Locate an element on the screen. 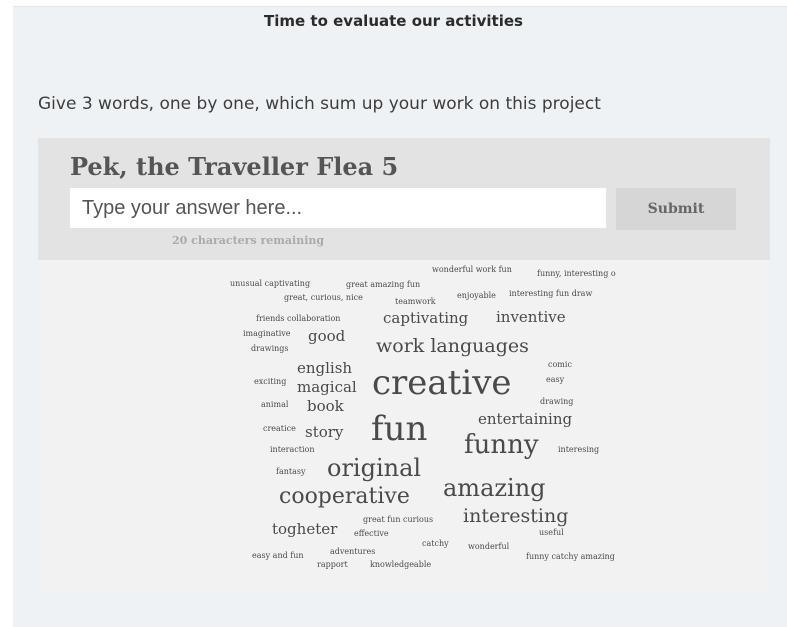 Image resolution: width=787 pixels, height=627 pixels. cloud-word: great amazing fun is located at coordinates (383, 284).